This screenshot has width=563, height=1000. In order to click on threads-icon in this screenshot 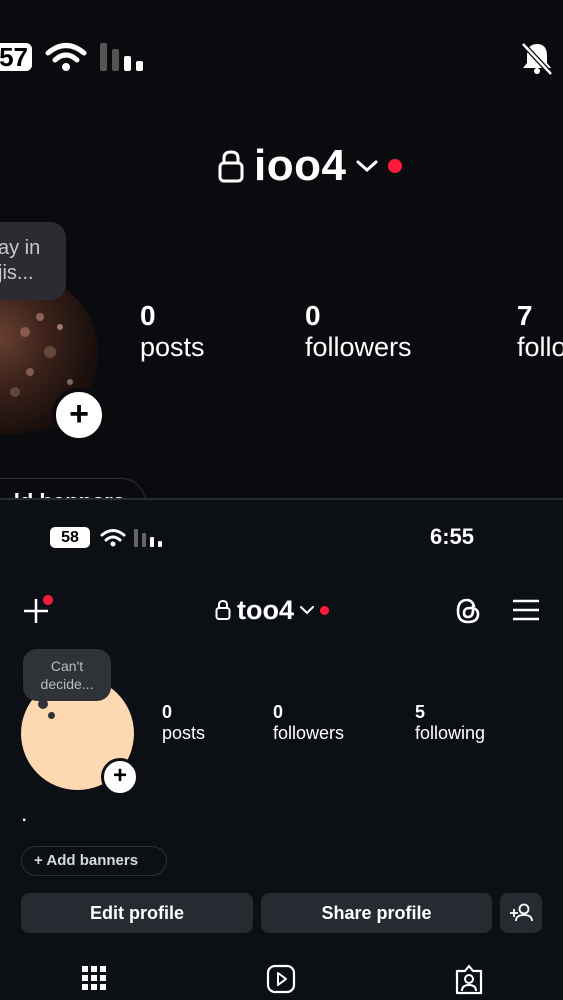, I will do `click(468, 611)`.